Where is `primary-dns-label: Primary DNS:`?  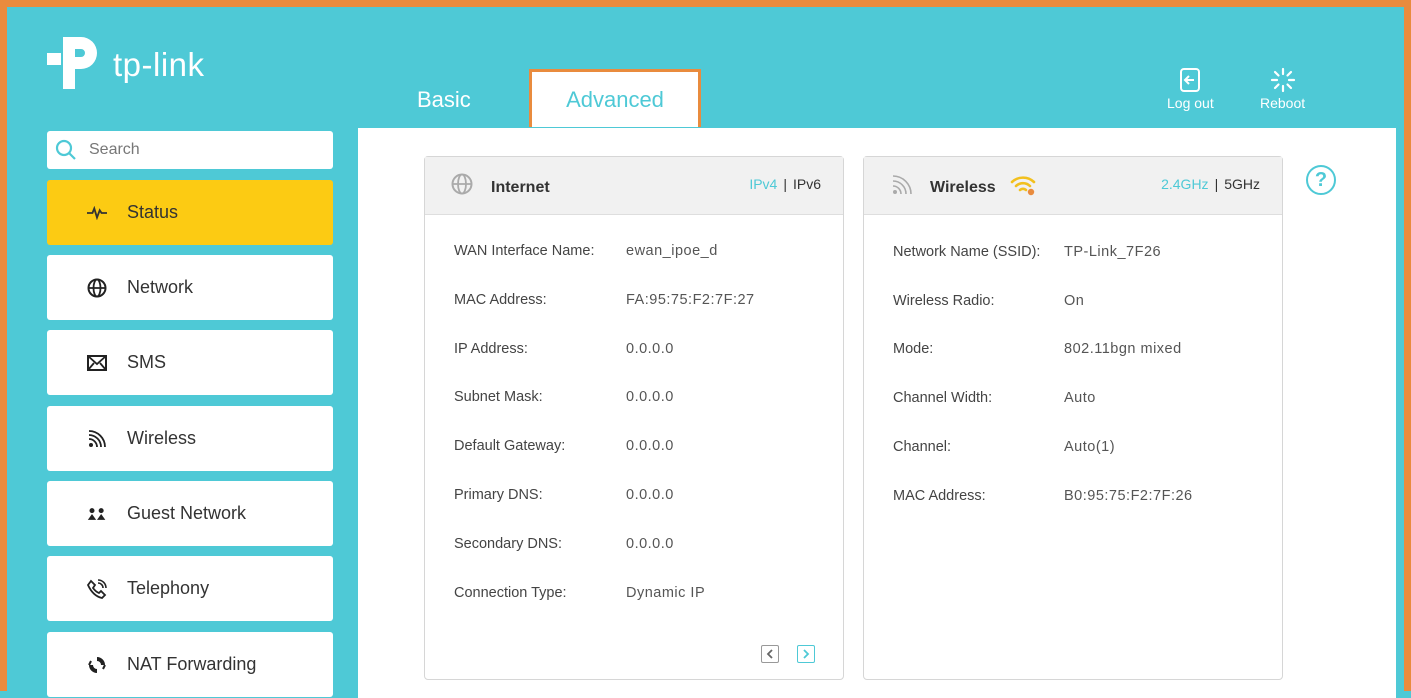
primary-dns-label: Primary DNS: is located at coordinates (498, 495).